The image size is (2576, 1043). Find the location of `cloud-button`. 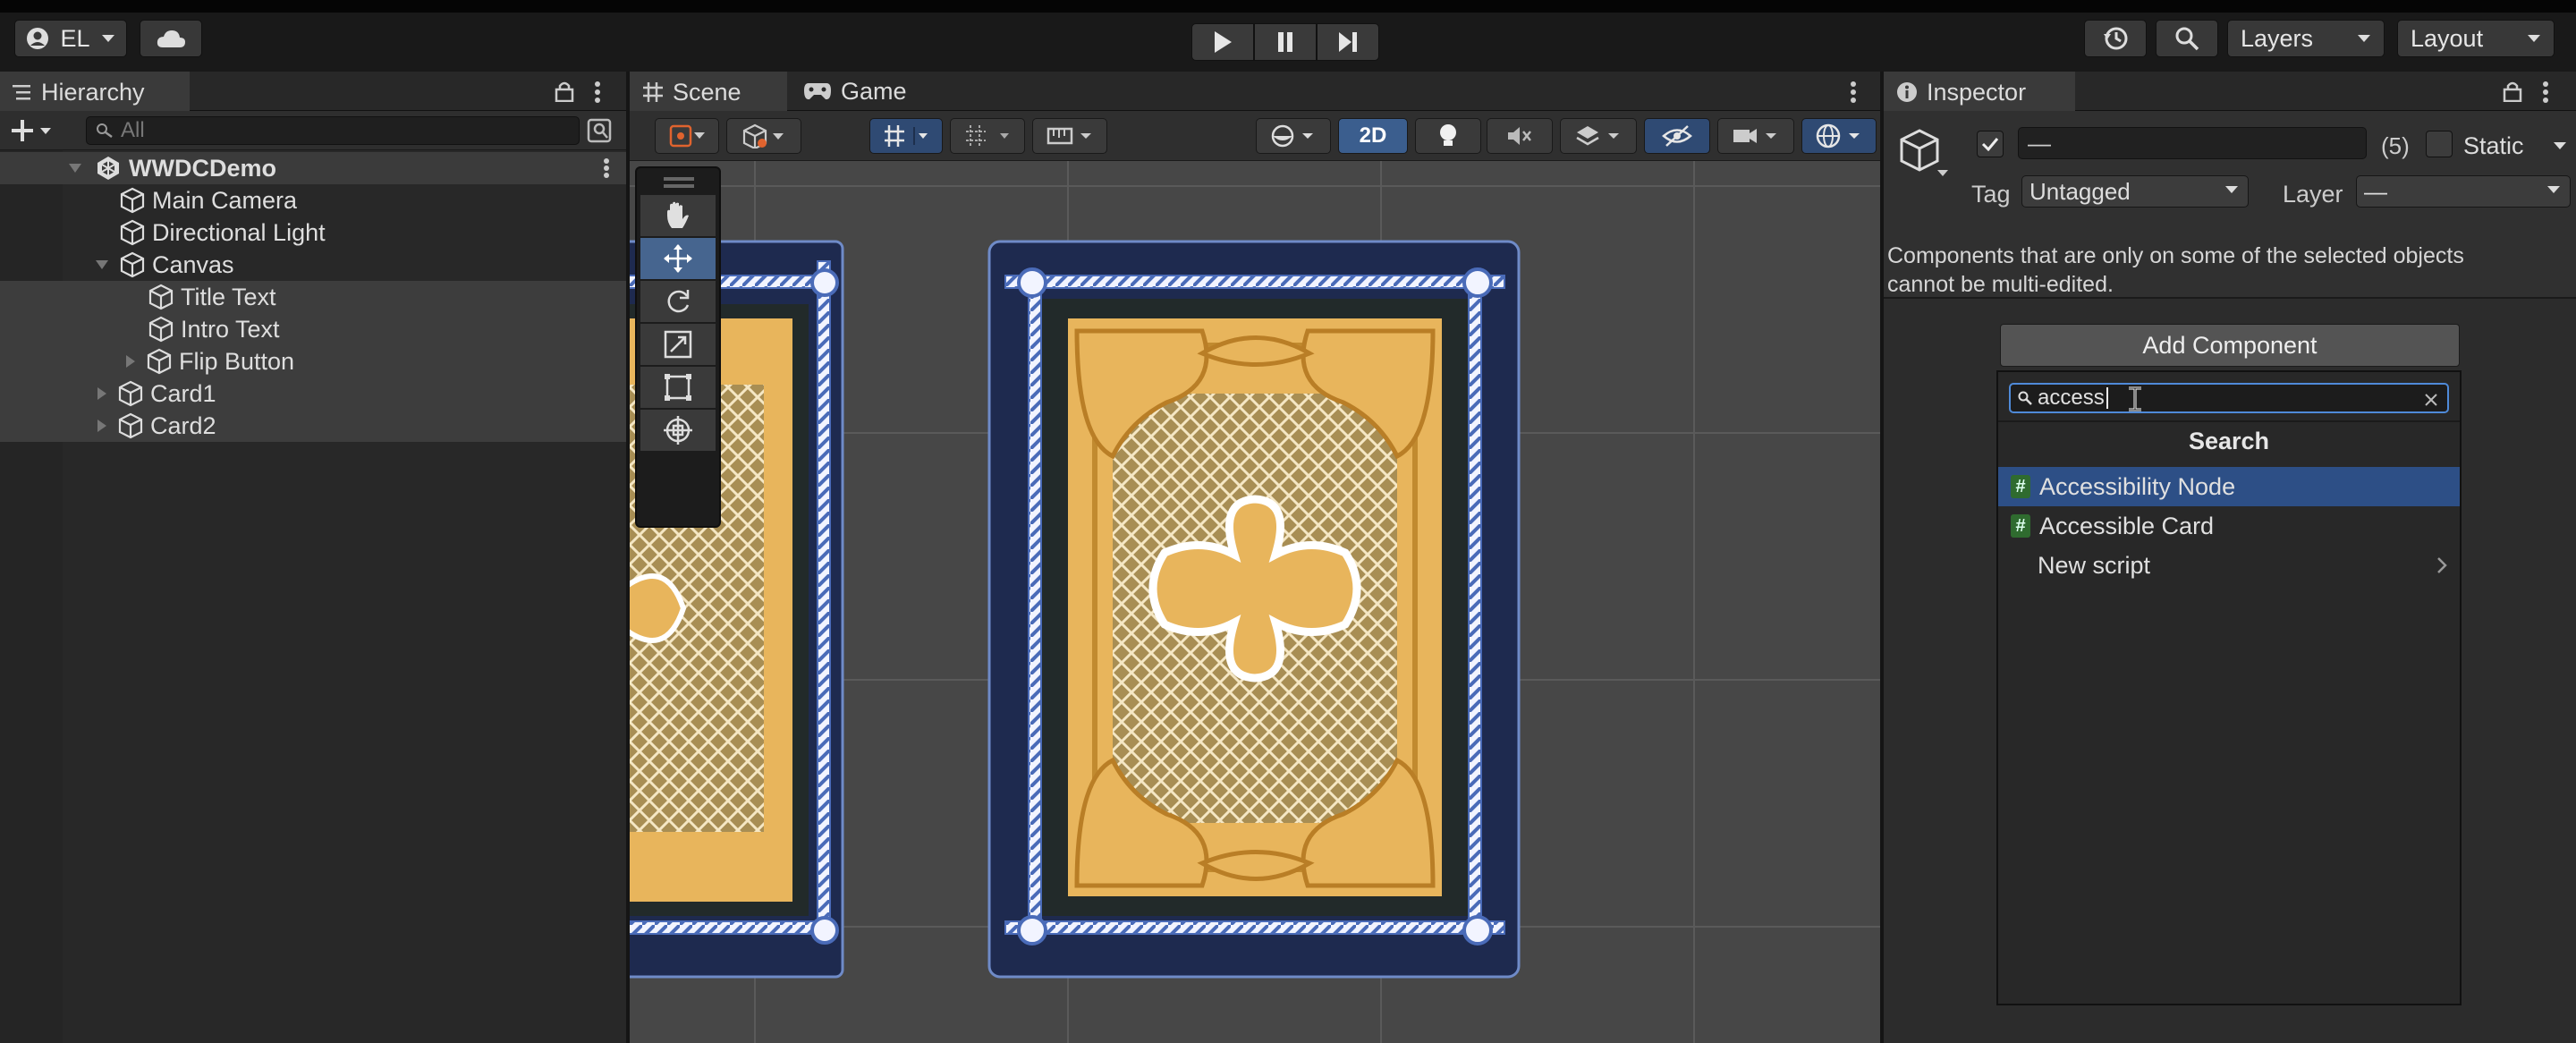

cloud-button is located at coordinates (171, 38).